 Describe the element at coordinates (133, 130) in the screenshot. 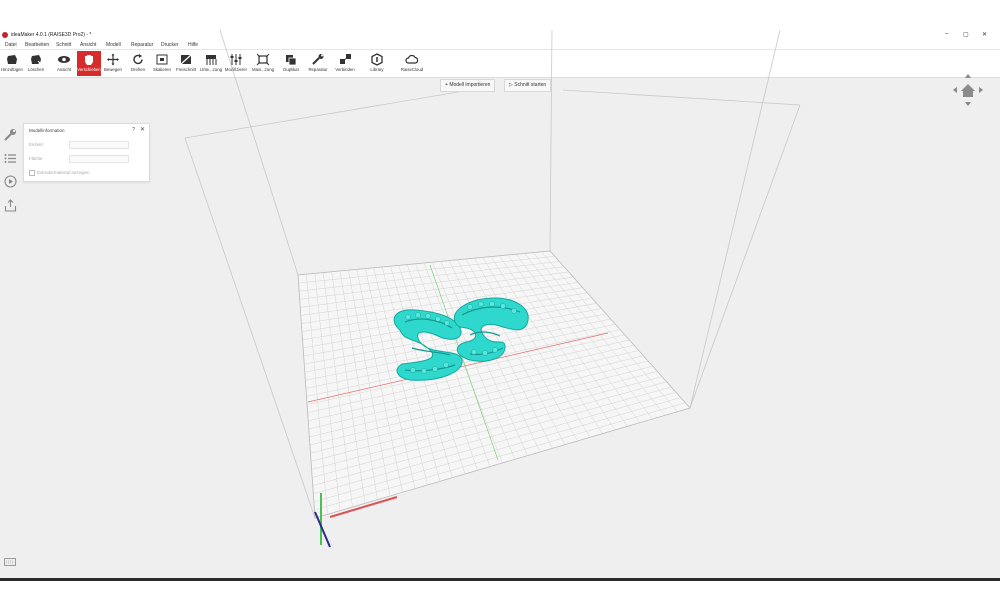

I see `help-button: ?` at that location.